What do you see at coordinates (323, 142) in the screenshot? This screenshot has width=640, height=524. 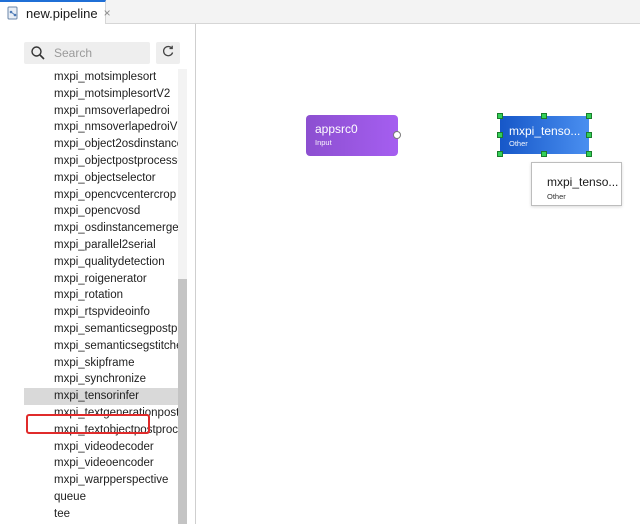 I see `node-type: Input` at bounding box center [323, 142].